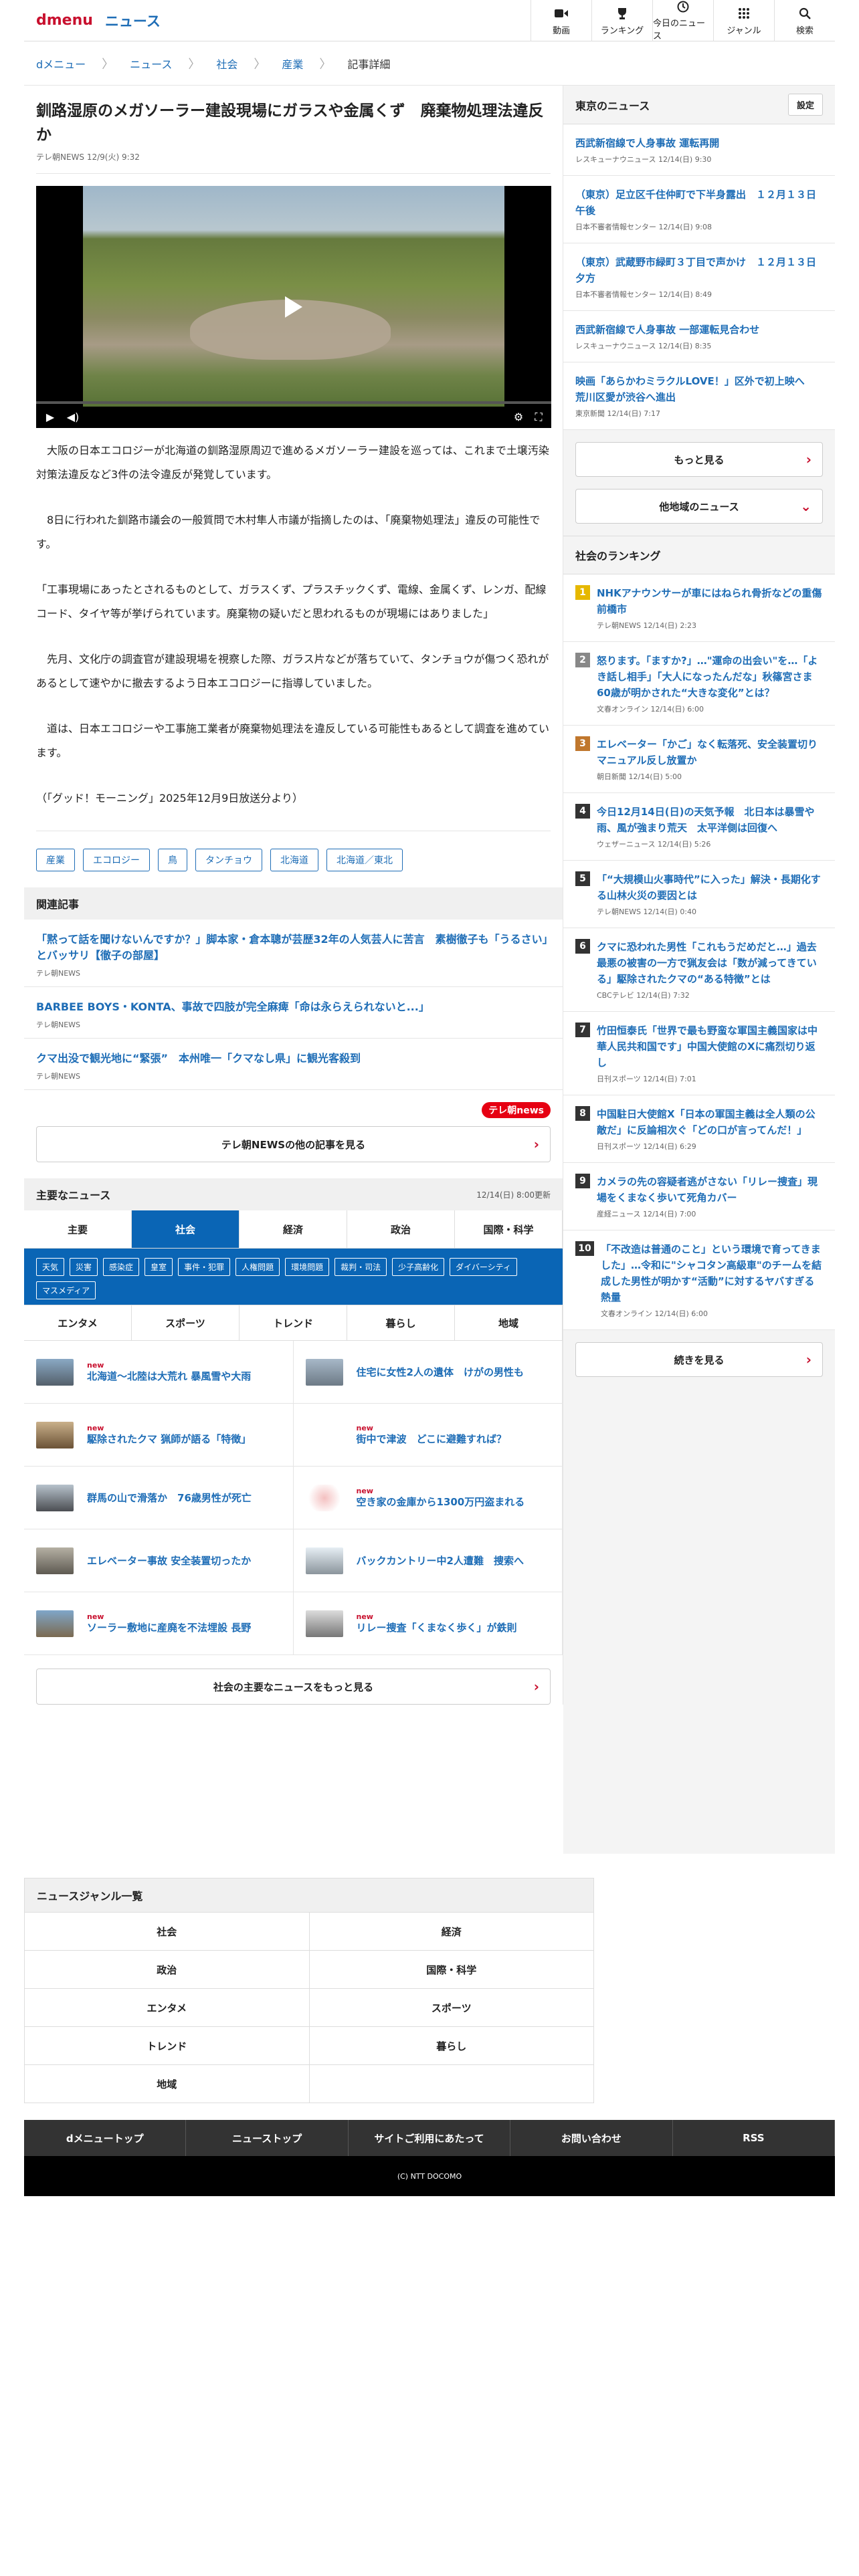  I want to click on tab-politics: 政治, so click(401, 1229).